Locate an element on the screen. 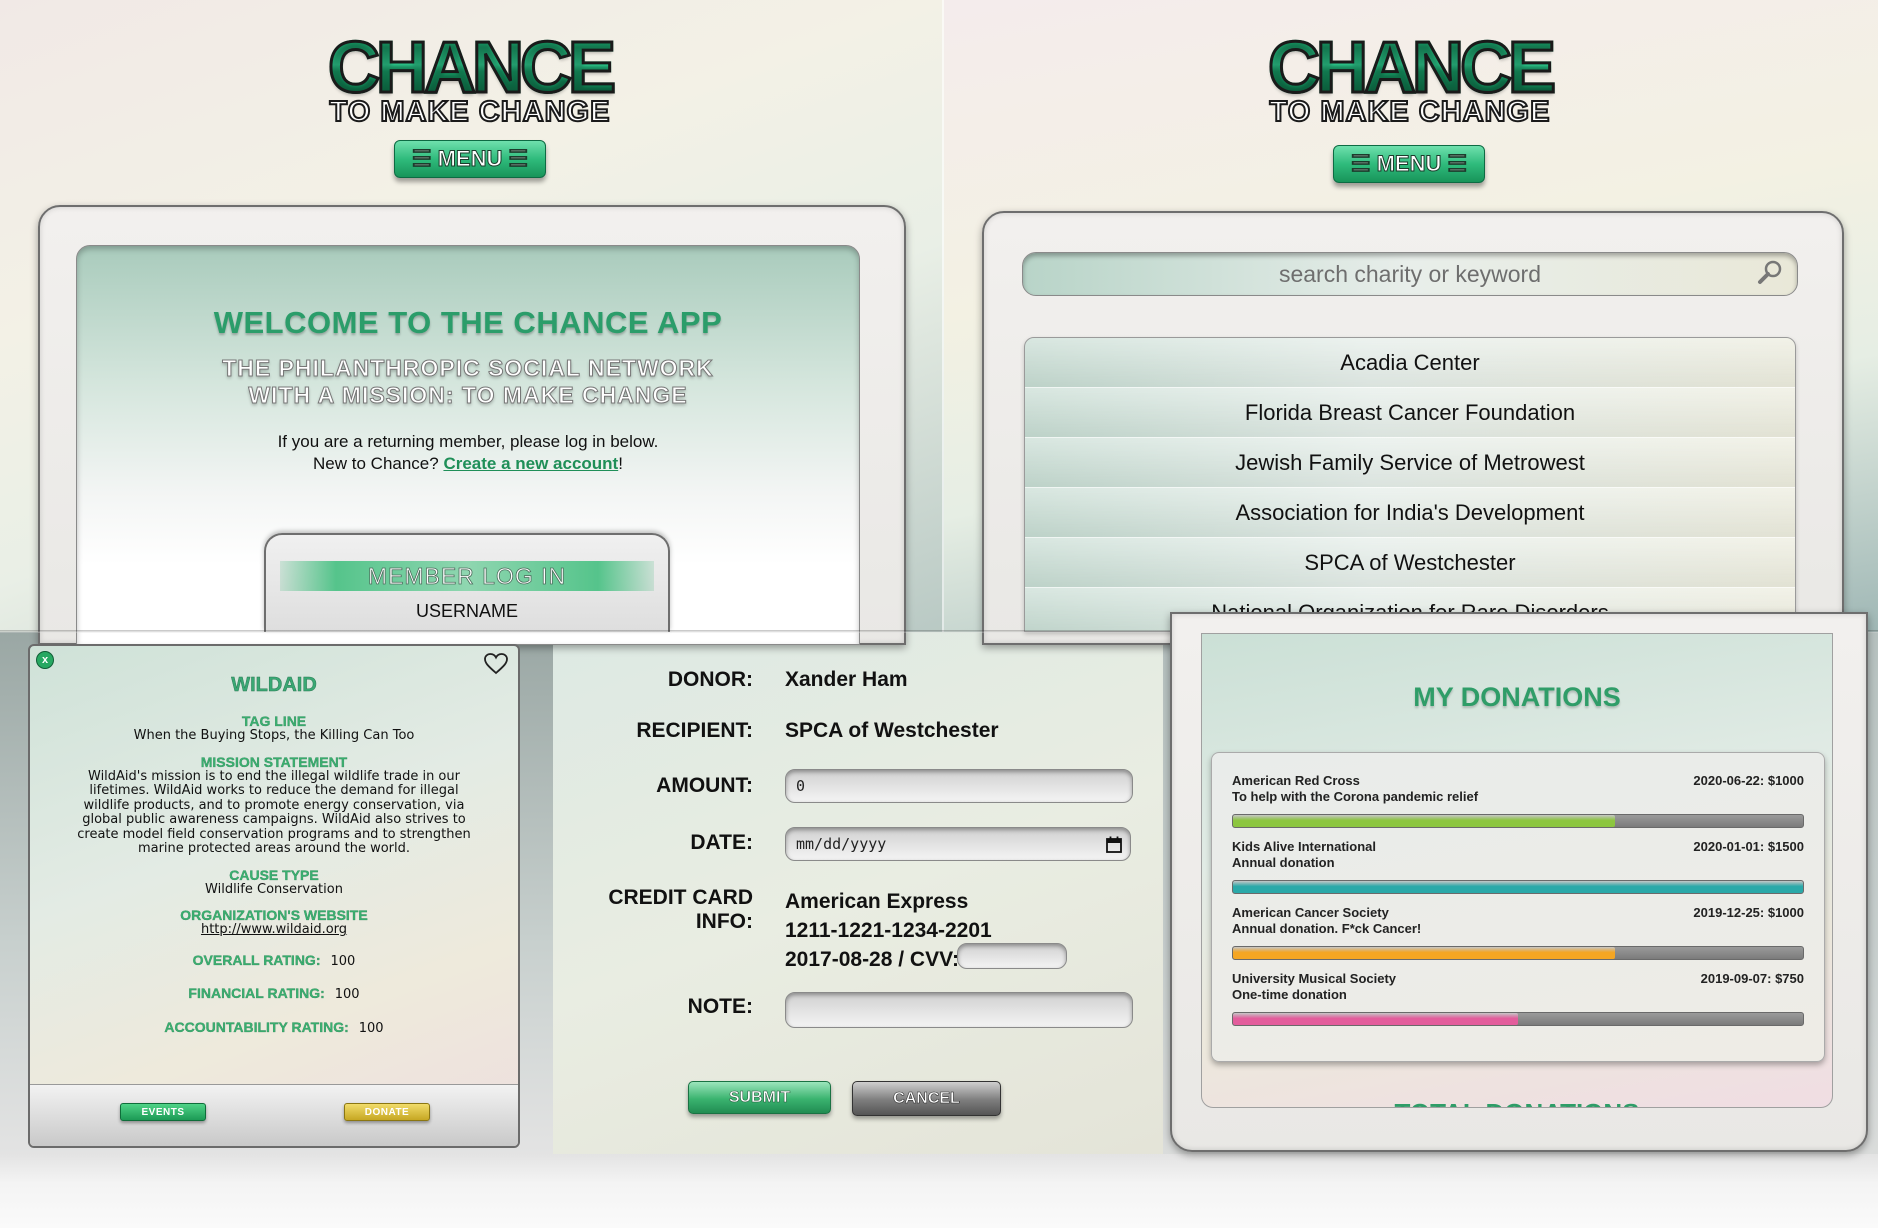  date-placeholder: mm/dd/yyyy is located at coordinates (841, 844).